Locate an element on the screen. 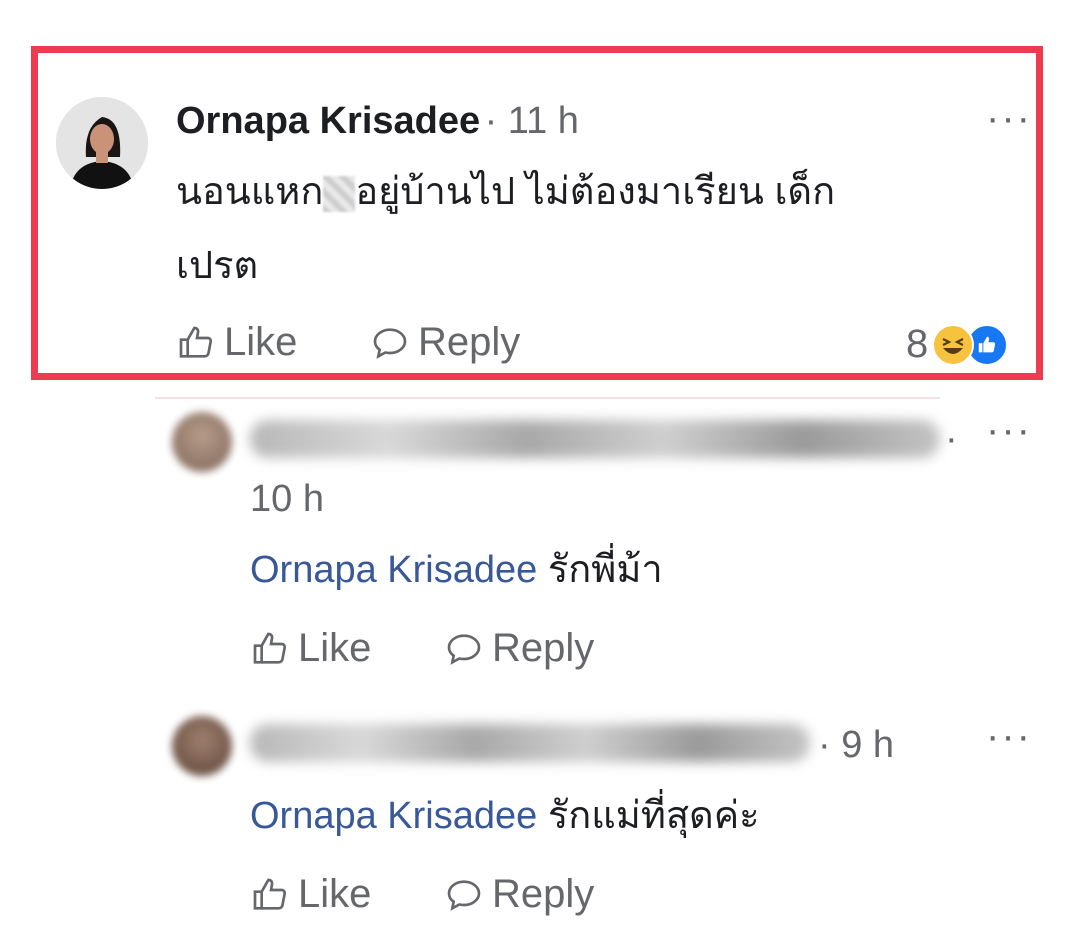  reply-text: Ornapa Krisadee รักแม่ที่สุดค่ะ is located at coordinates (505, 816).